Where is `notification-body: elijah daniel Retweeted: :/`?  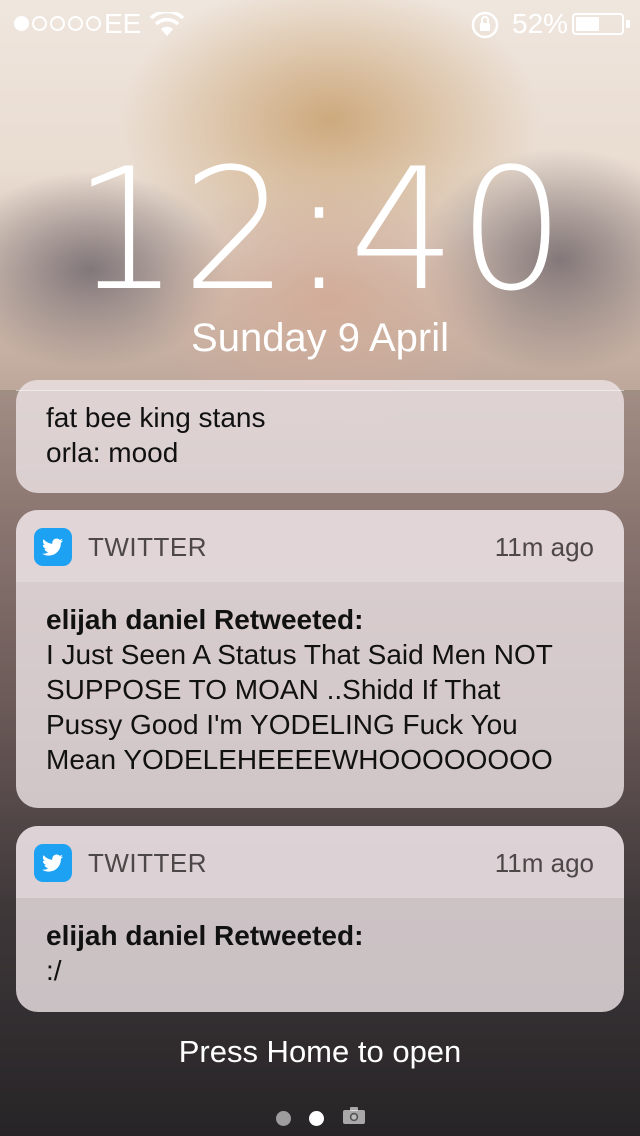
notification-body: elijah daniel Retweeted: :/ is located at coordinates (320, 955).